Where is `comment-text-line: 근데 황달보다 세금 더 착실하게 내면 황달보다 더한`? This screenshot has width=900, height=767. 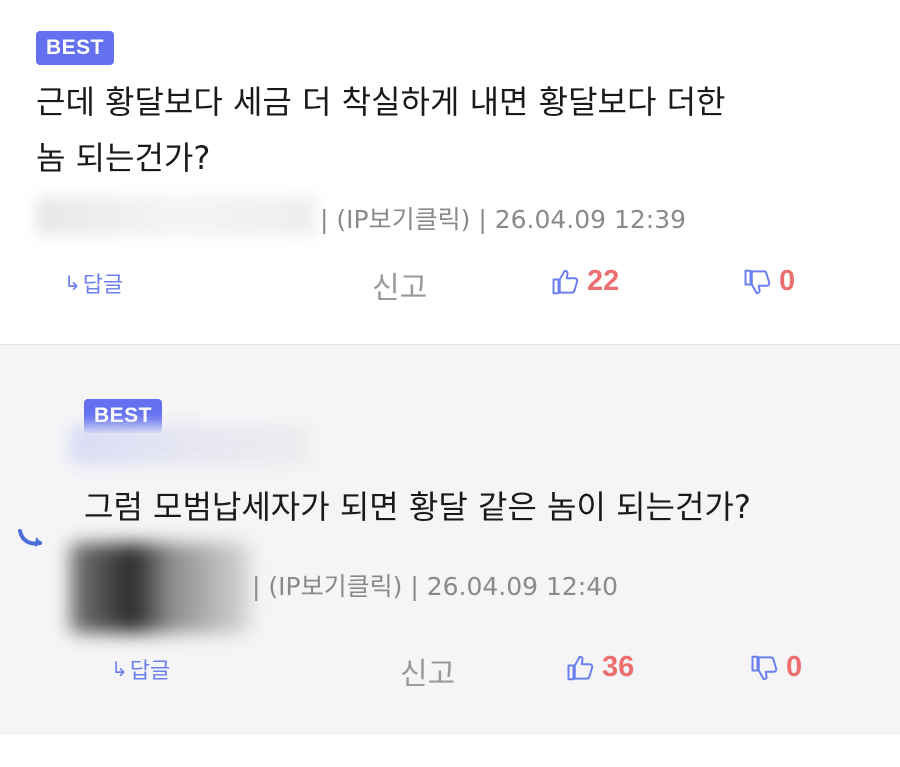 comment-text-line: 근데 황달보다 세금 더 착실하게 내면 황달보다 더한 is located at coordinates (381, 102).